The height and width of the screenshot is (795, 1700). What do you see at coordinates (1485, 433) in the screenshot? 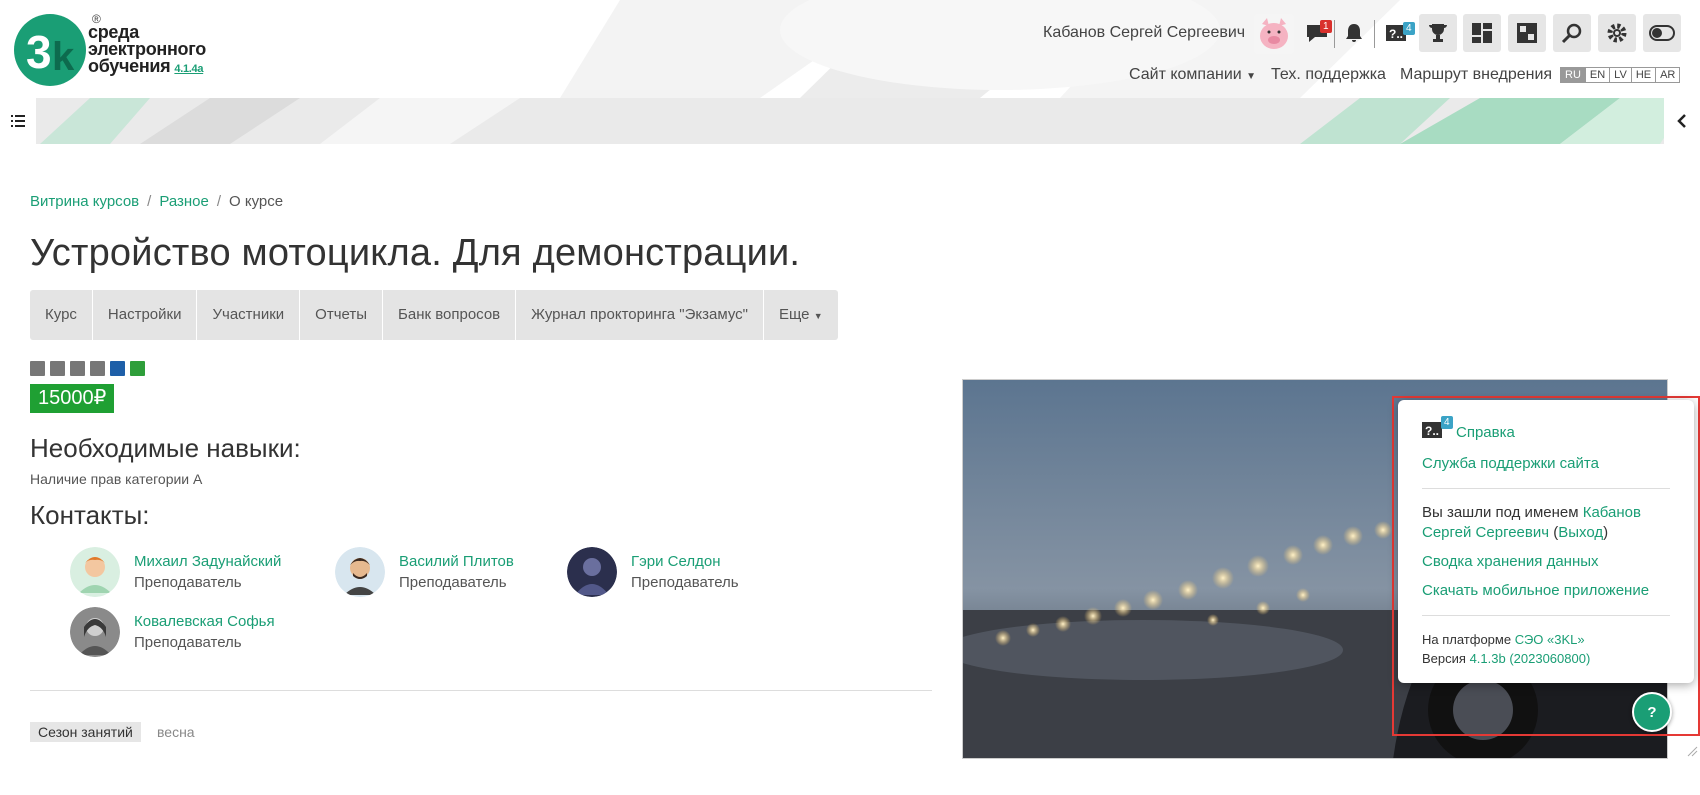
I see `help-link: Справка` at bounding box center [1485, 433].